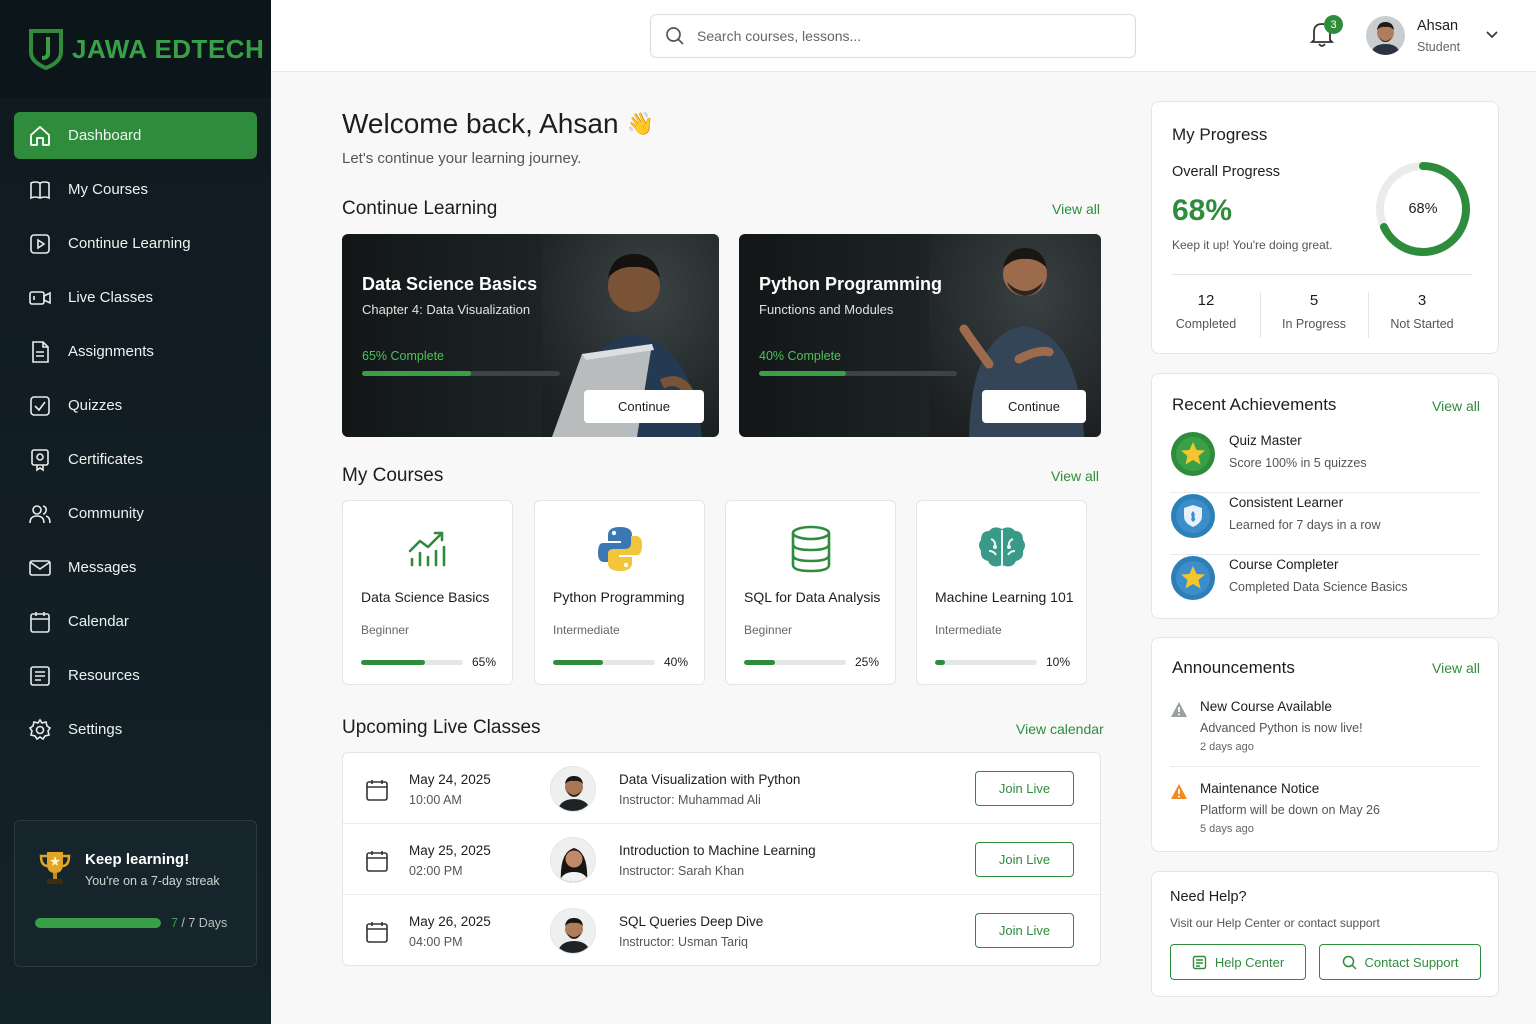 This screenshot has height=1024, width=1536. What do you see at coordinates (1333, 24) in the screenshot?
I see `notification-badge: 3` at bounding box center [1333, 24].